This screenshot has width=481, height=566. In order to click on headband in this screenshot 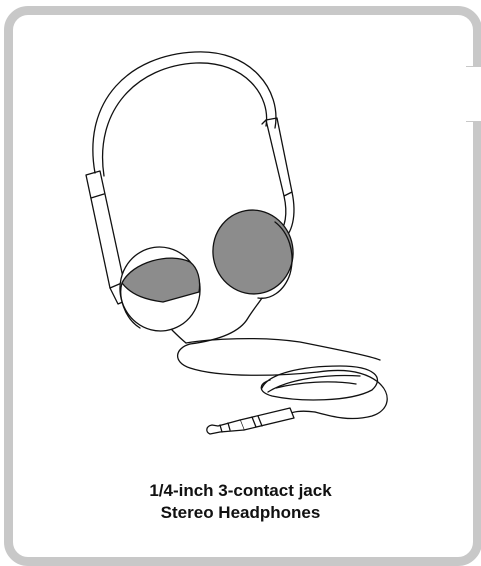, I will do `click(184, 112)`.